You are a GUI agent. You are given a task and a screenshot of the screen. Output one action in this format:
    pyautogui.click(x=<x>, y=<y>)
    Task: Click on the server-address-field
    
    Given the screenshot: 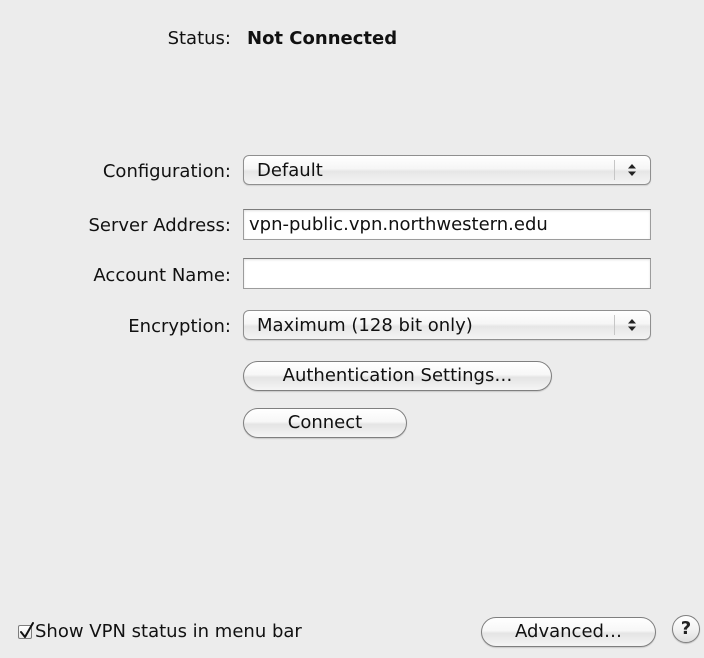 What is the action you would take?
    pyautogui.click(x=447, y=224)
    